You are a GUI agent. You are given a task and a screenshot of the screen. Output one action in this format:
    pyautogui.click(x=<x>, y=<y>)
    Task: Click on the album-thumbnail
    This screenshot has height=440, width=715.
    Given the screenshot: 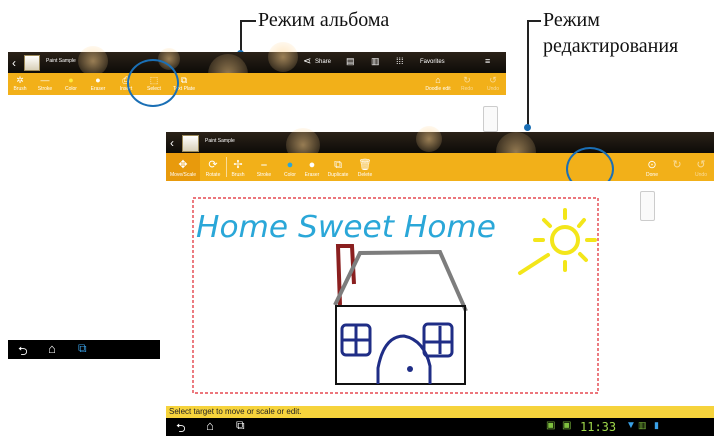 What is the action you would take?
    pyautogui.click(x=32, y=63)
    